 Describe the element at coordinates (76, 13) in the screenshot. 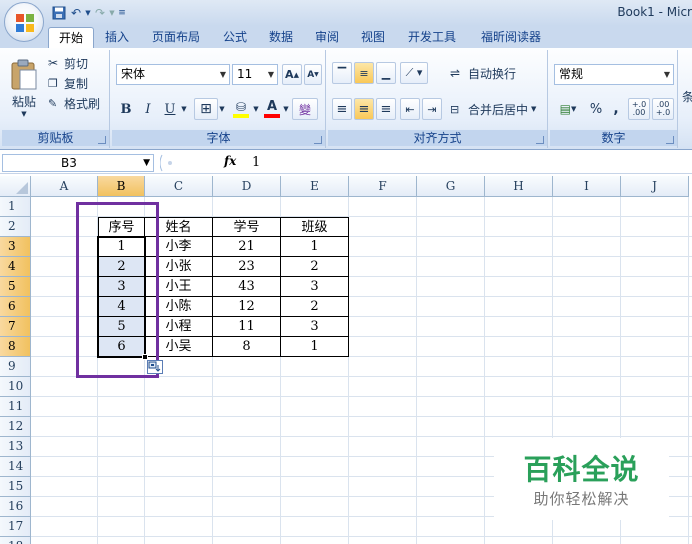

I see `undo-icon: ↶` at that location.